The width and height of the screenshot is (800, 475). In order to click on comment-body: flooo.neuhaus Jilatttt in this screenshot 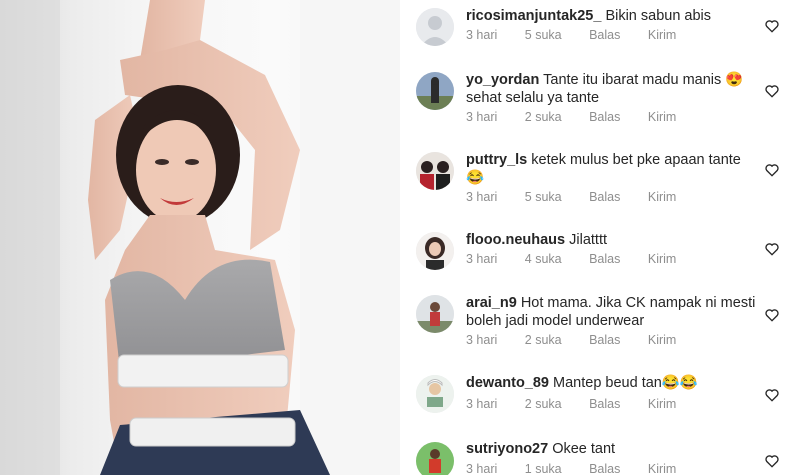, I will do `click(611, 240)`.